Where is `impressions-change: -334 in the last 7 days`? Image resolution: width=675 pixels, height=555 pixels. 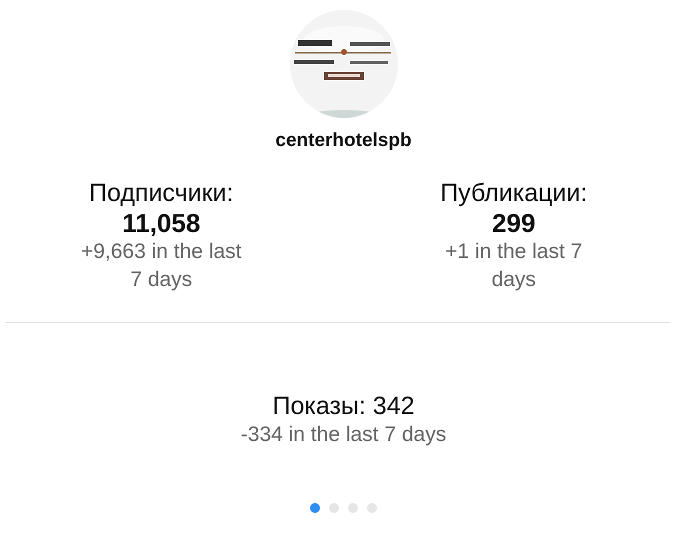
impressions-change: -334 in the last 7 days is located at coordinates (343, 435).